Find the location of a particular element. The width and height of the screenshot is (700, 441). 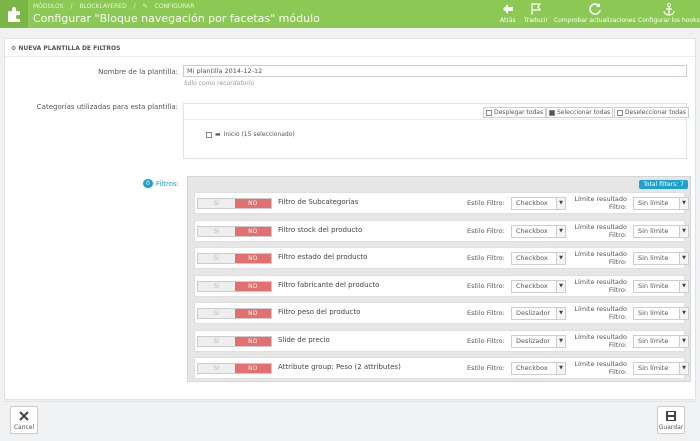

filter-name: Filtro stock del producto is located at coordinates (320, 229).